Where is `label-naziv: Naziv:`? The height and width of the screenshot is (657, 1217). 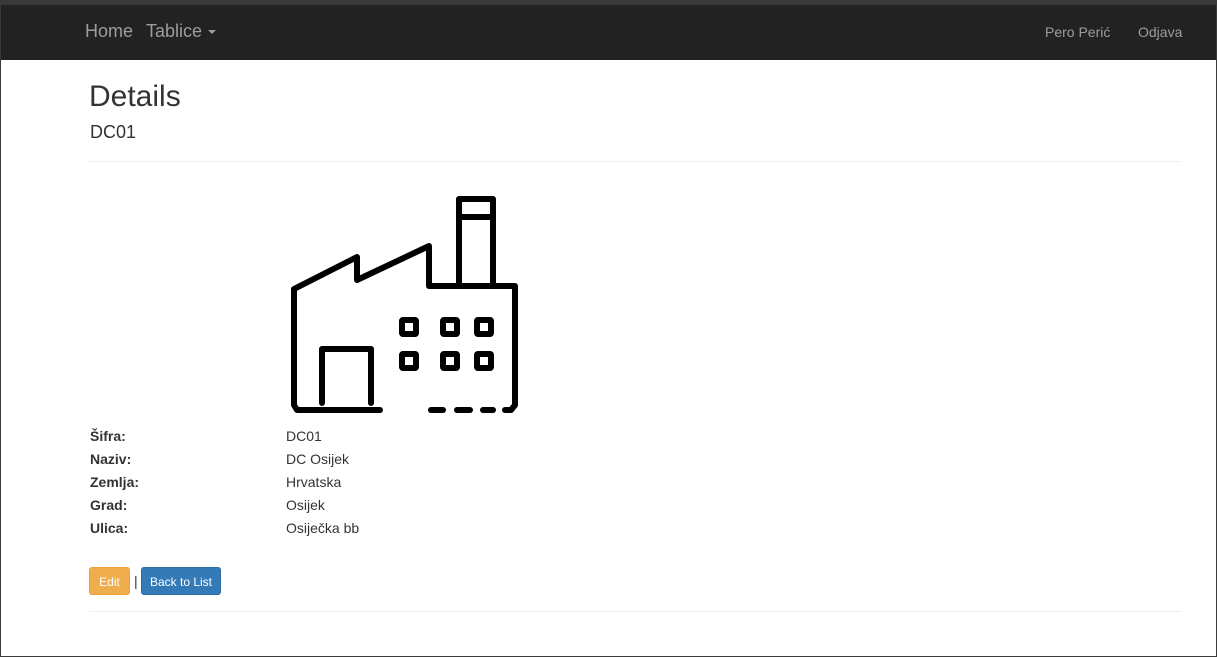
label-naziv: Naziv: is located at coordinates (111, 459).